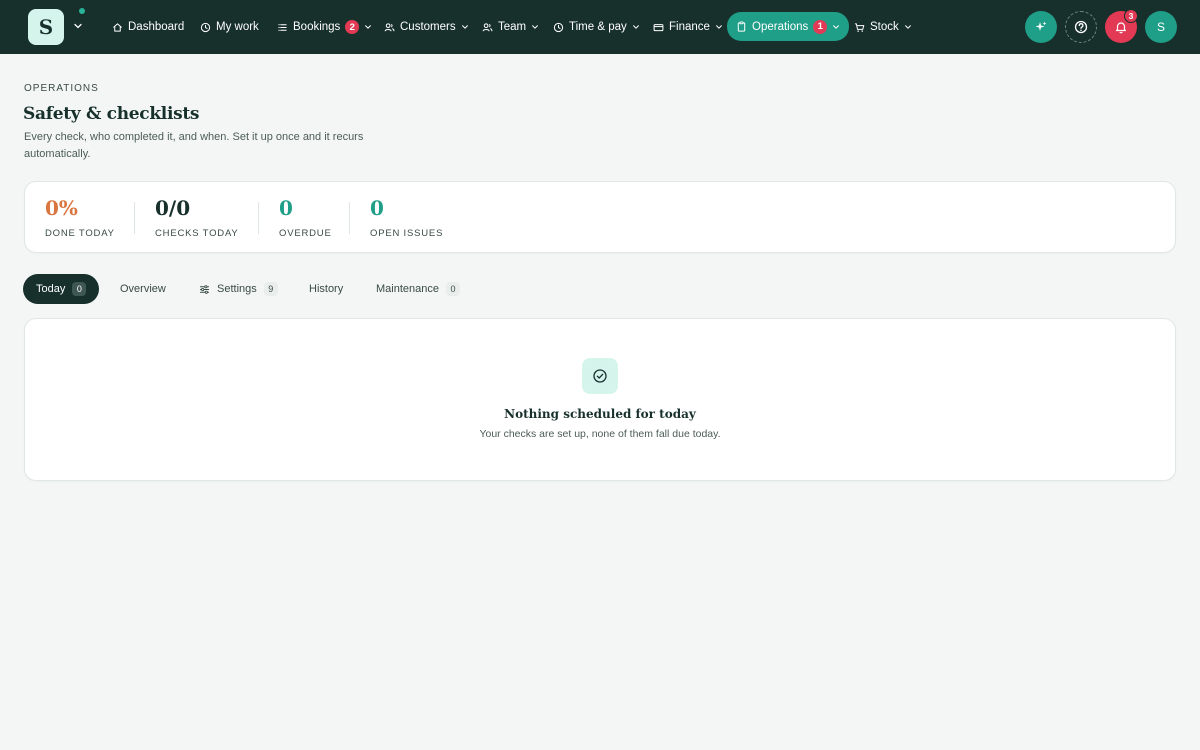 The height and width of the screenshot is (750, 1200). I want to click on tab-maintenance: Maintenance 0, so click(418, 289).